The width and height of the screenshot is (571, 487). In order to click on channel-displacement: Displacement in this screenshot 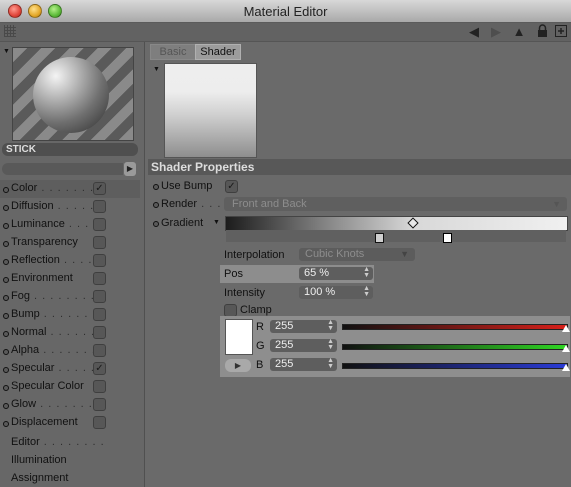, I will do `click(70, 423)`.